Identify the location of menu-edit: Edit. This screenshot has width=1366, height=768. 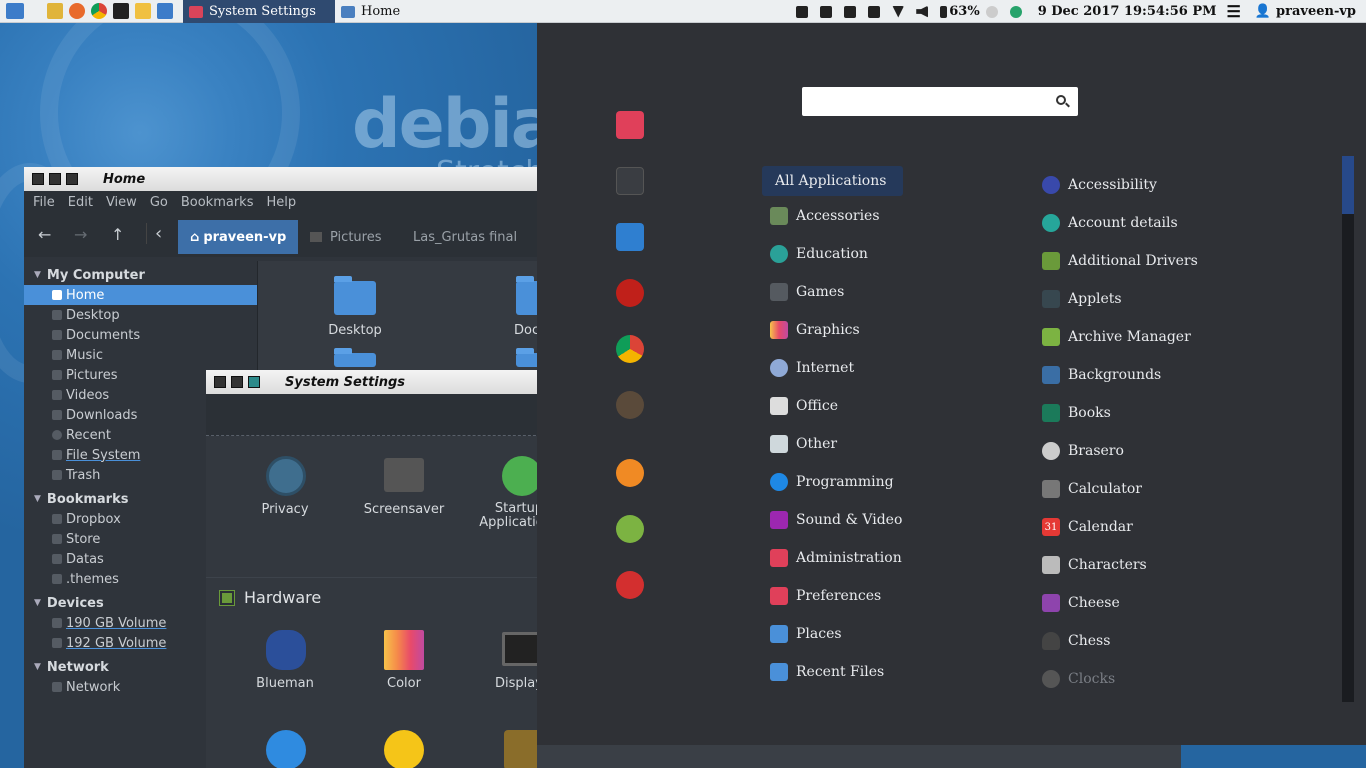
(80, 202).